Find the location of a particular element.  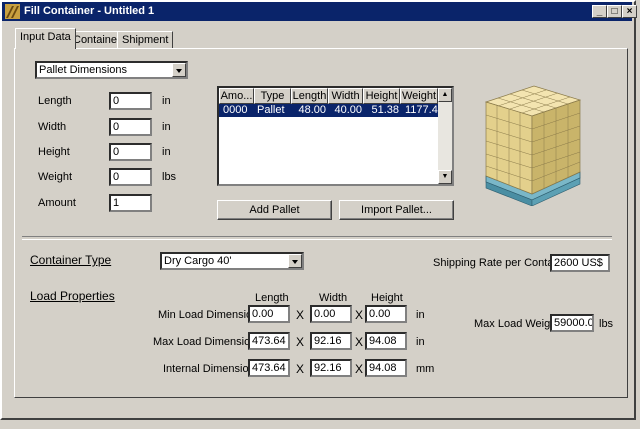

width-input: 0 is located at coordinates (130, 127).